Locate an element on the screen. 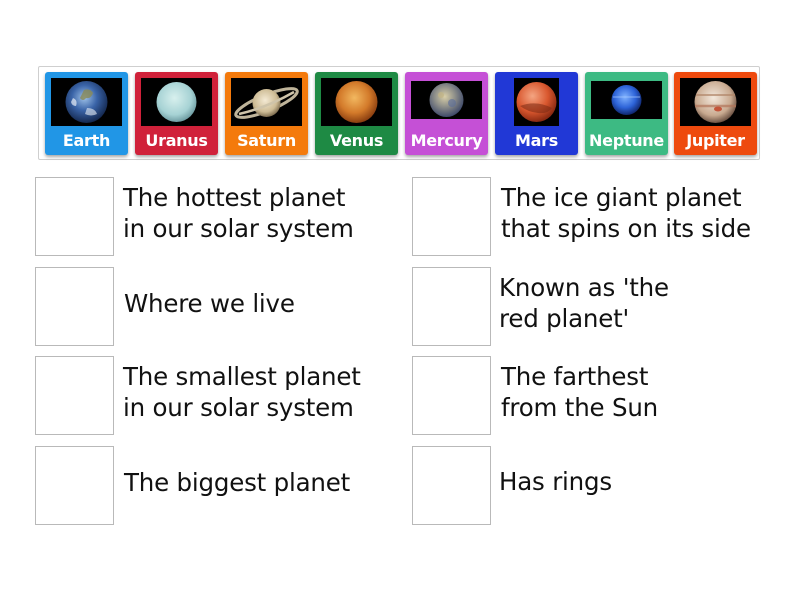  clue-where-we-live: Where we live is located at coordinates (209, 303).